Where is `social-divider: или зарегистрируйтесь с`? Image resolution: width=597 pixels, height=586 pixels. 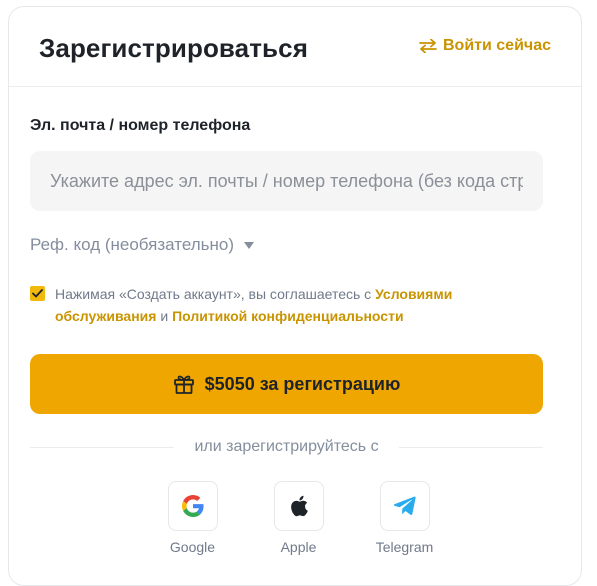
social-divider: или зарегистрируйтесь с is located at coordinates (287, 447).